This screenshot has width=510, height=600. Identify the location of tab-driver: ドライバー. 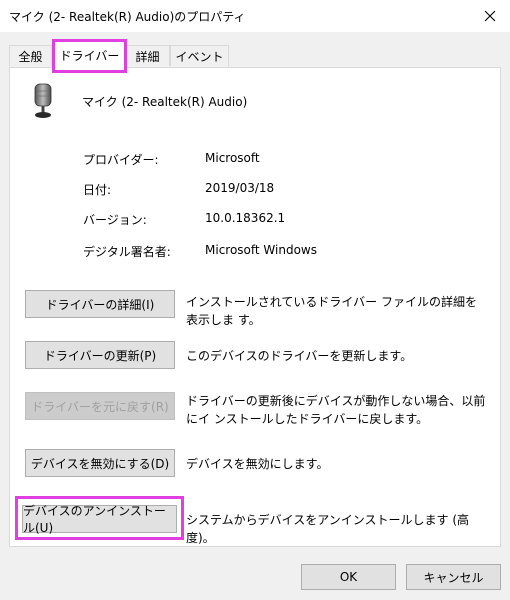
(89, 54).